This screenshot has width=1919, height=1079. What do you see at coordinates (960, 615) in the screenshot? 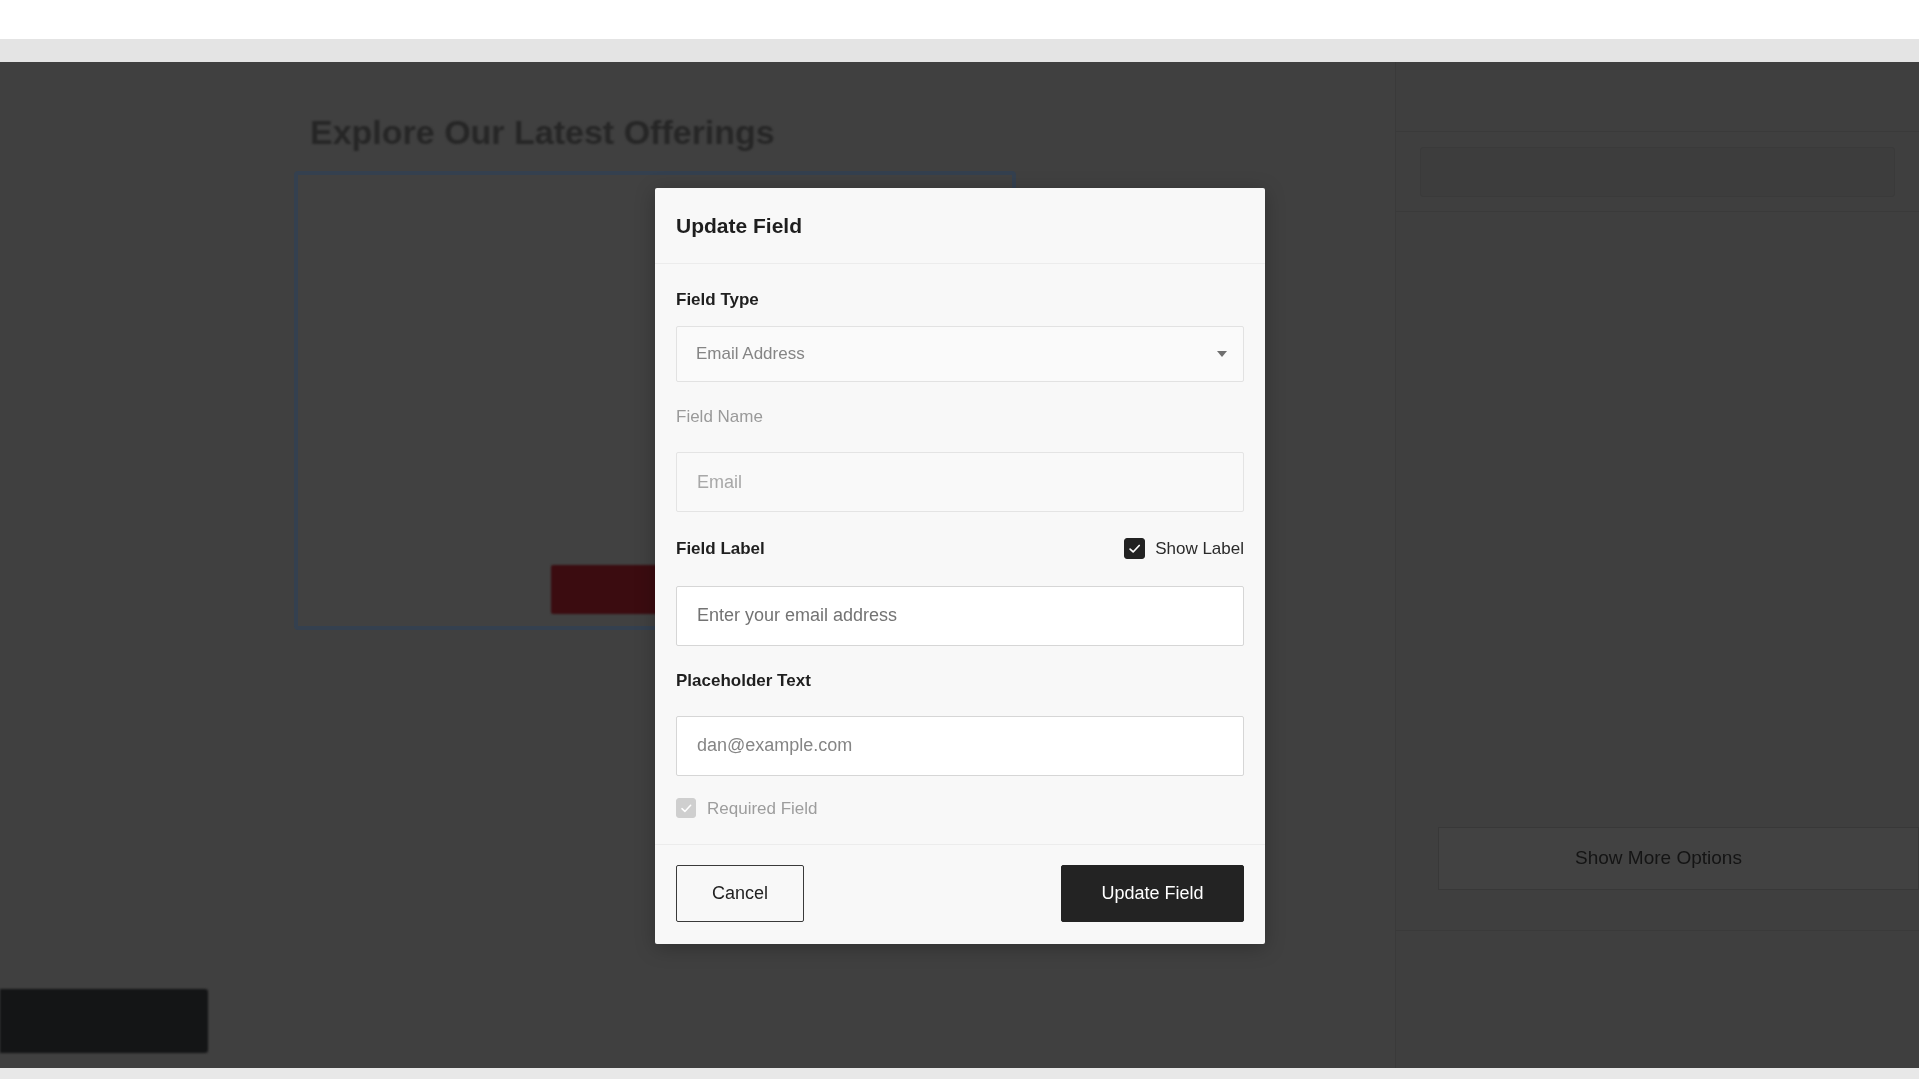
I see `text-field: Enter your email address` at bounding box center [960, 615].